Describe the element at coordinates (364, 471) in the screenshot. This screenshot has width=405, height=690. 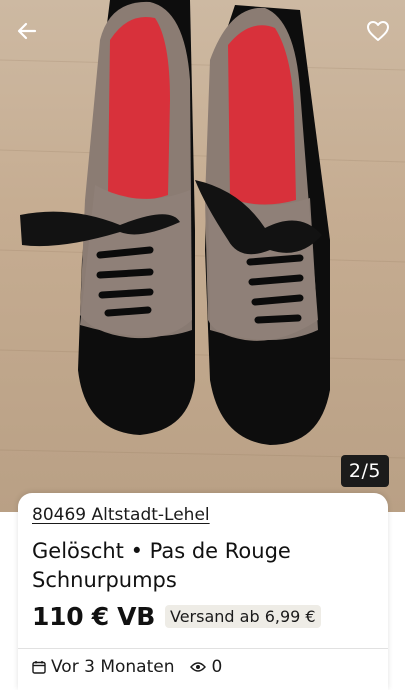
I see `image-counter: 2/5` at that location.